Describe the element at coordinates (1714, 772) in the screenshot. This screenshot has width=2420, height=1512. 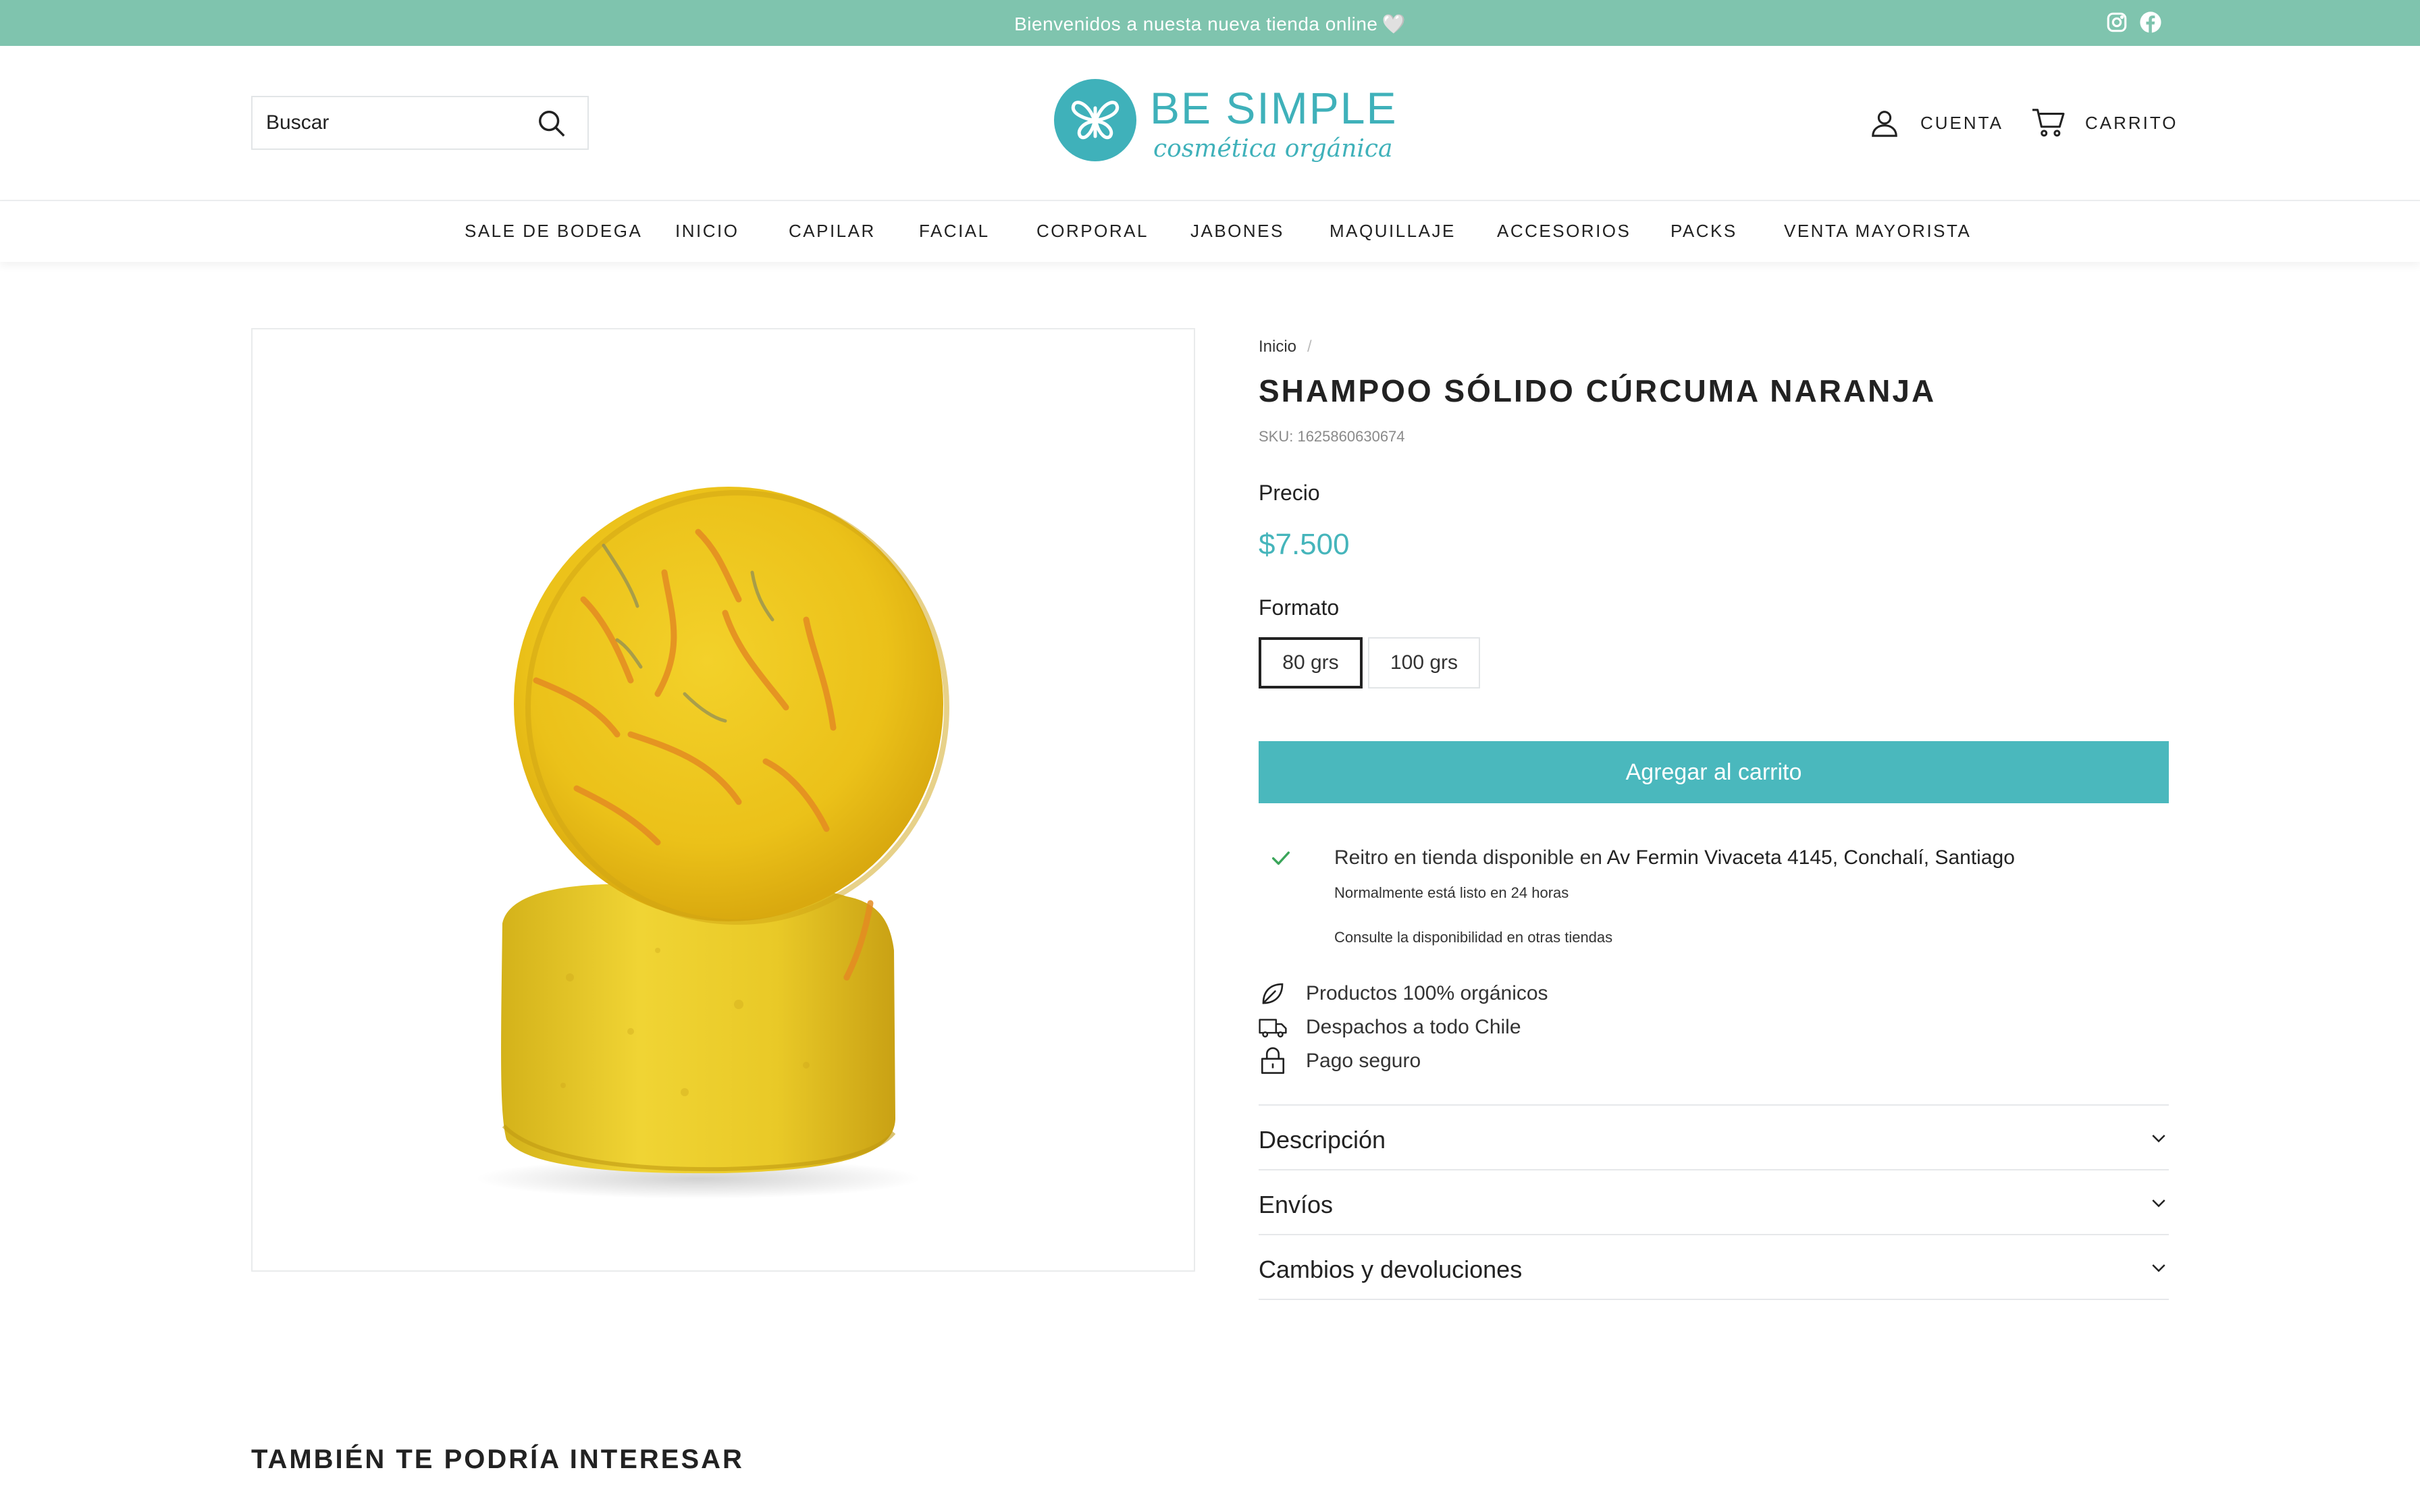
I see `add-to-cart-button: Agregar al carrito` at that location.